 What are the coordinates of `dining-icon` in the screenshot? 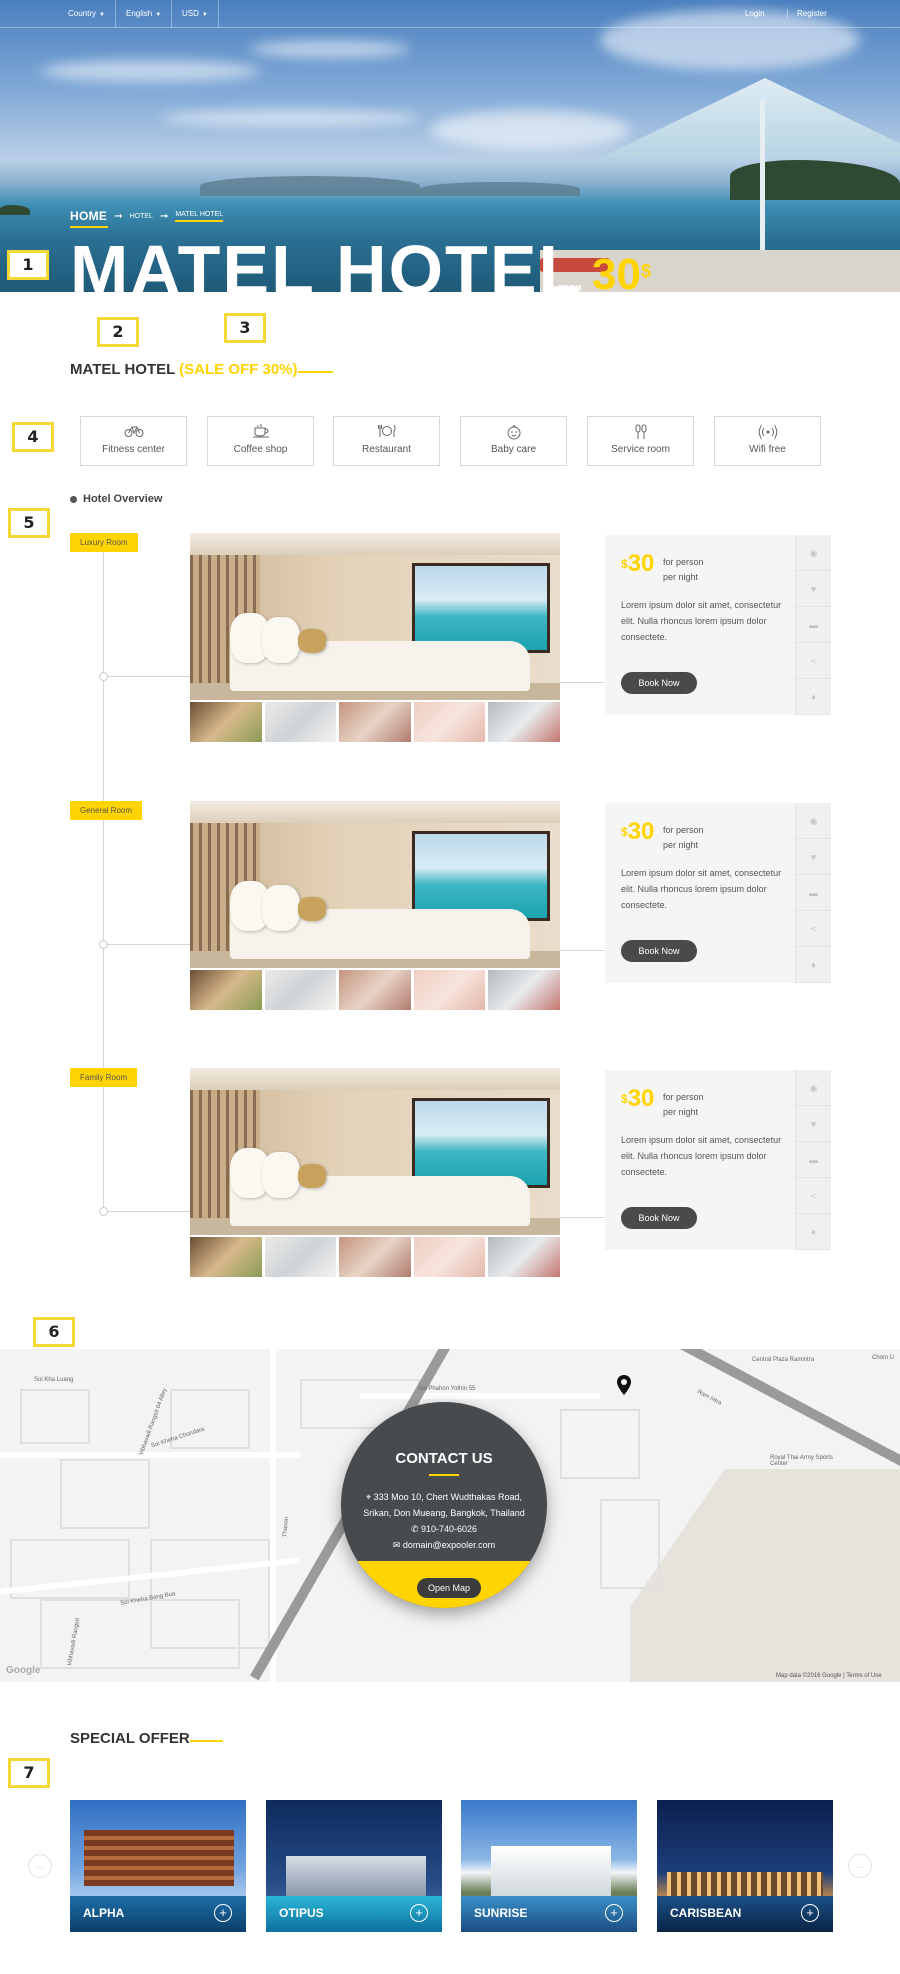 It's located at (386, 433).